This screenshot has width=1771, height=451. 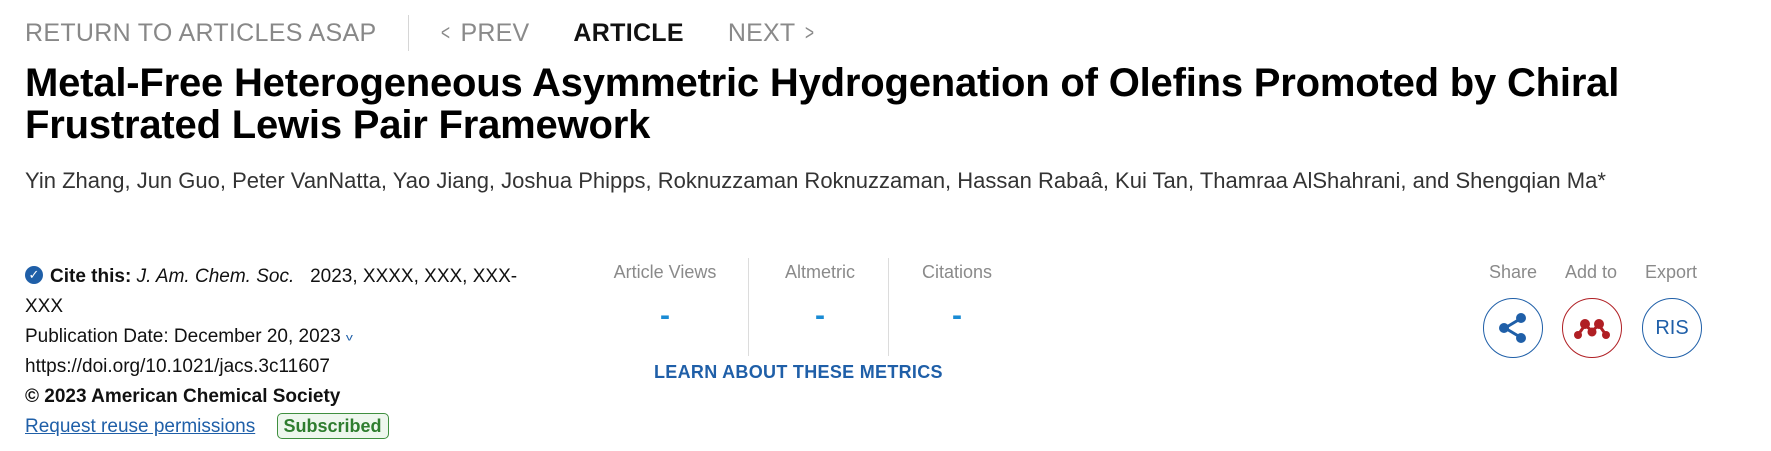 I want to click on learn-metrics-link: LEARN ABOUT THESE METRICS, so click(x=798, y=372).